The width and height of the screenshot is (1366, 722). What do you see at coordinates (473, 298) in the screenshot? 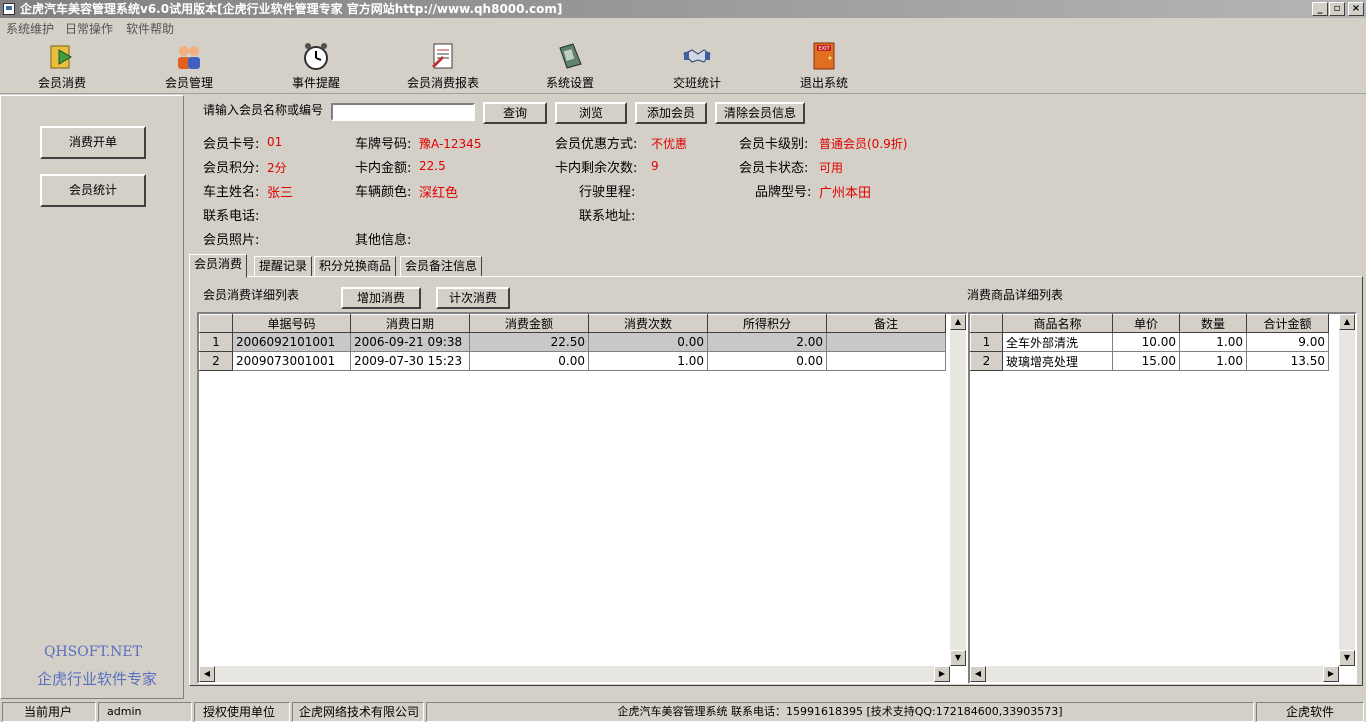
I see `count-consume-button: 计次消费` at bounding box center [473, 298].